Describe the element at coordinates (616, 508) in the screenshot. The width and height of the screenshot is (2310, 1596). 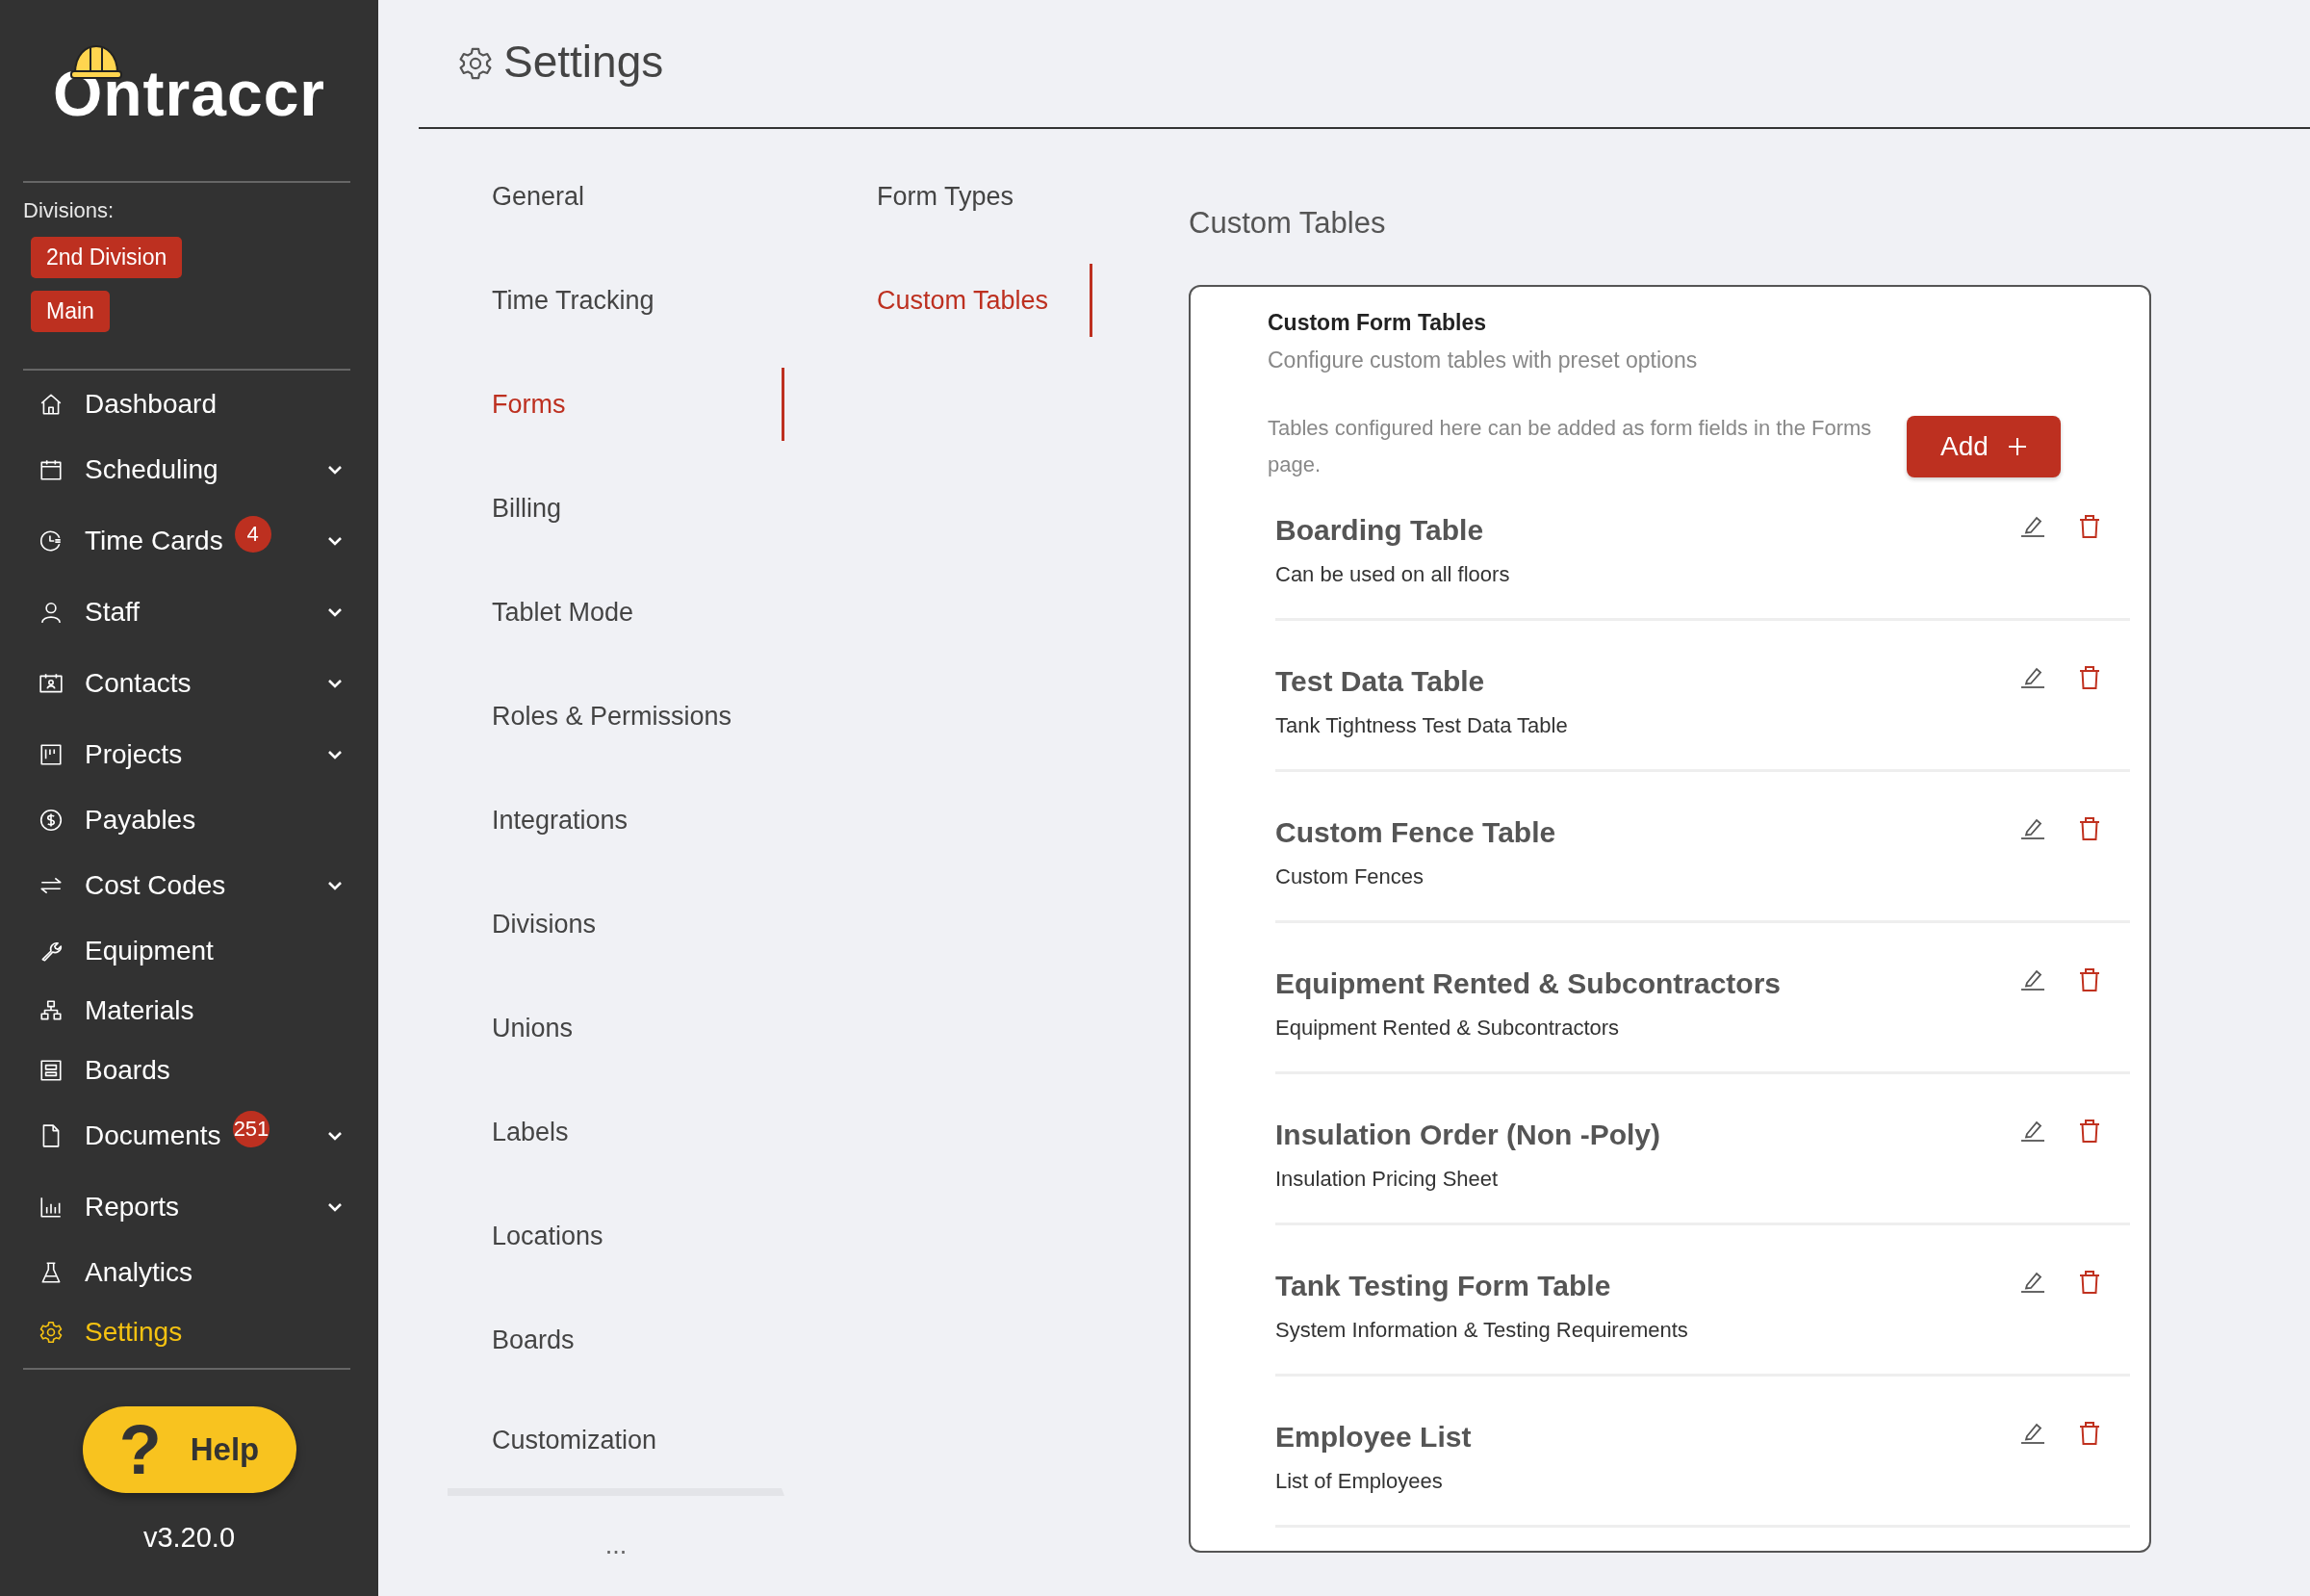
I see `settings-menu-item: Billing` at that location.